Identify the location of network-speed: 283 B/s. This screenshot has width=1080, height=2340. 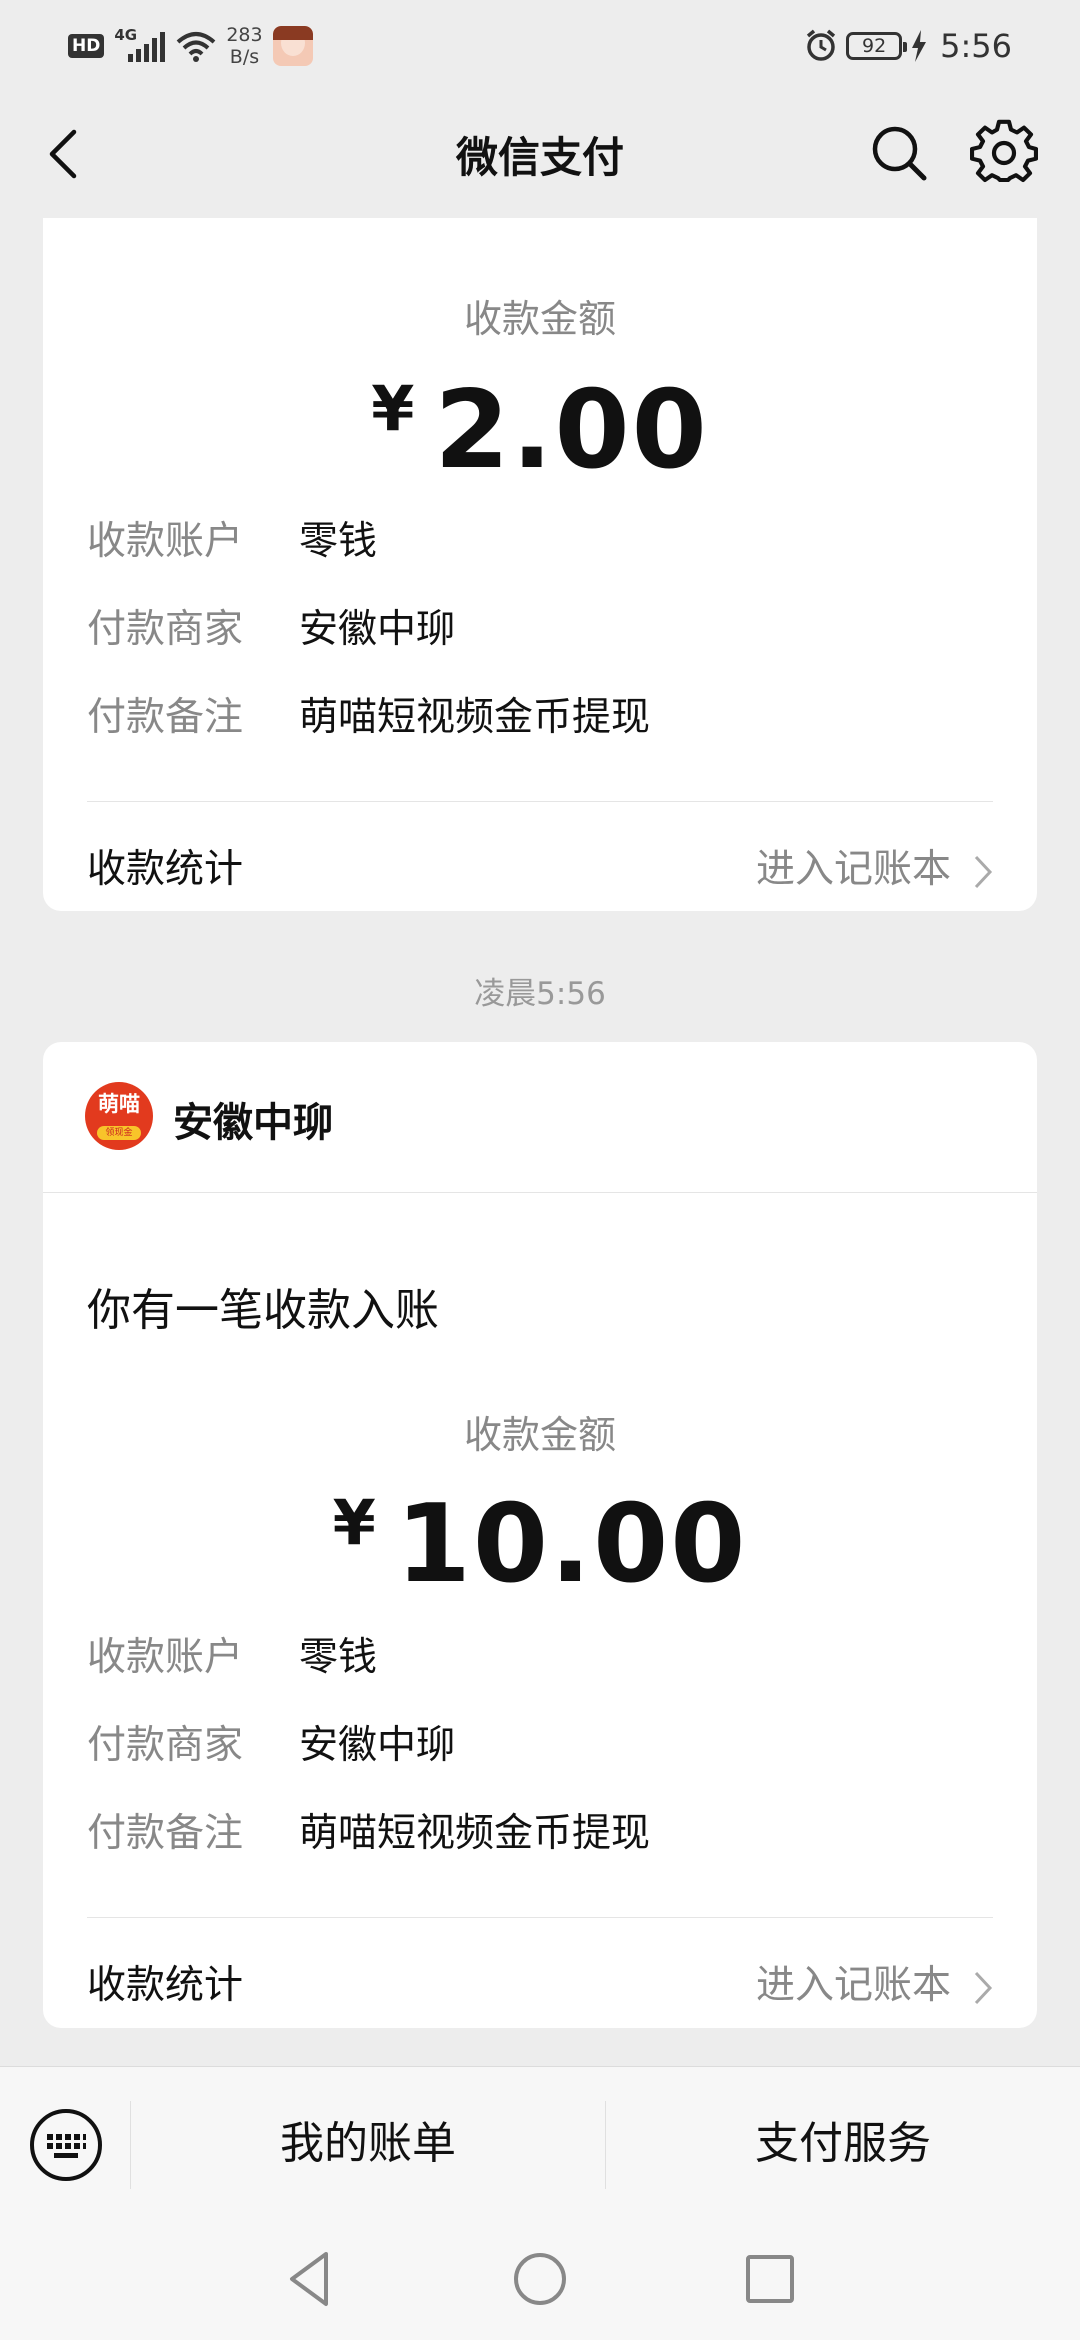
(244, 46).